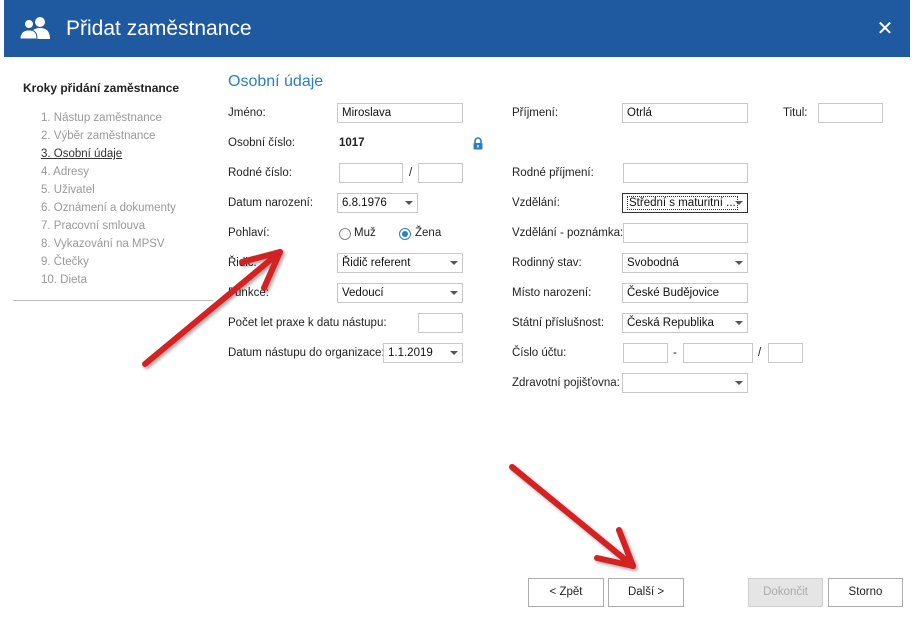 This screenshot has height=618, width=915. I want to click on rodne-prijmeni-label: Rodné příjmení:, so click(553, 173).